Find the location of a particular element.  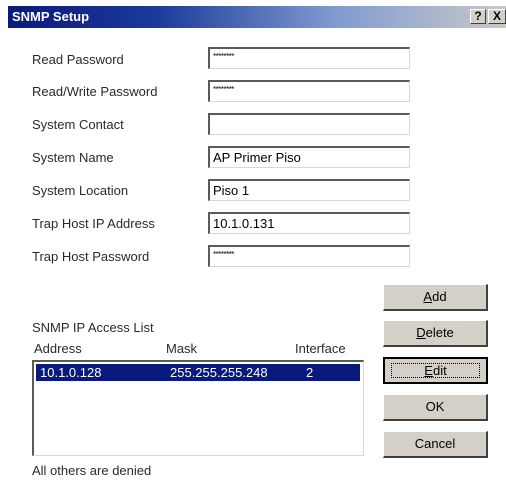

column-header-mask: Mask is located at coordinates (181, 348).